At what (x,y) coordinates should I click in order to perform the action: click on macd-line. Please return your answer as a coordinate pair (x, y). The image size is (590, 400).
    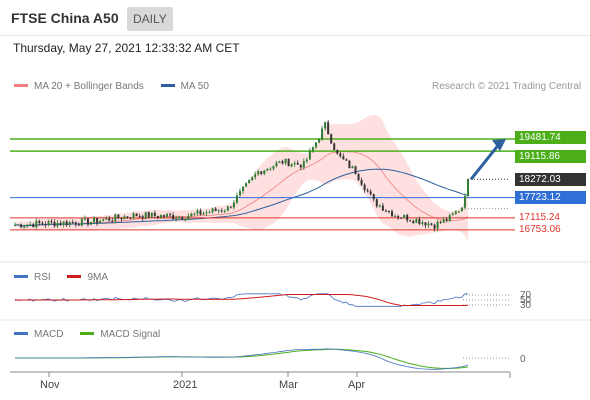
    Looking at the image, I should click on (242, 359).